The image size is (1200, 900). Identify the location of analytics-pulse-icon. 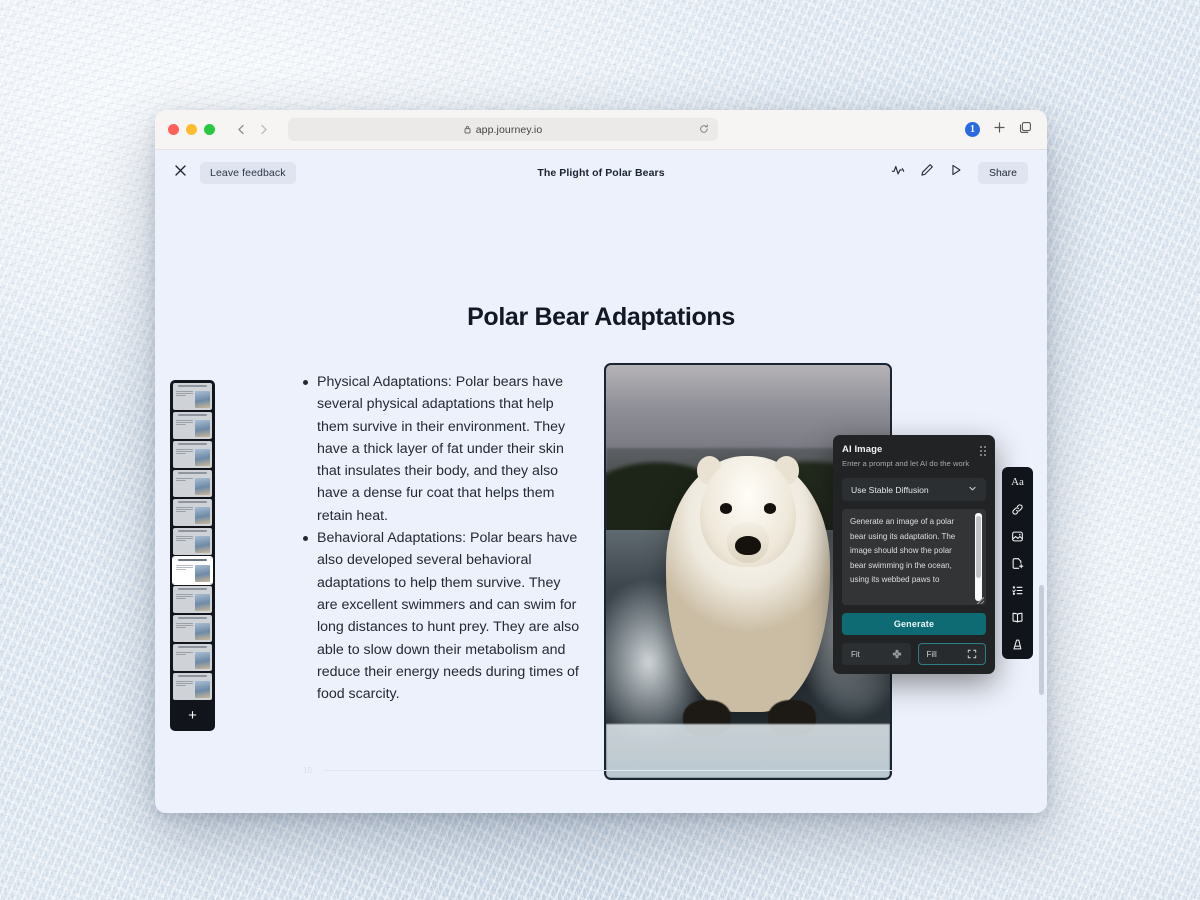
(898, 172).